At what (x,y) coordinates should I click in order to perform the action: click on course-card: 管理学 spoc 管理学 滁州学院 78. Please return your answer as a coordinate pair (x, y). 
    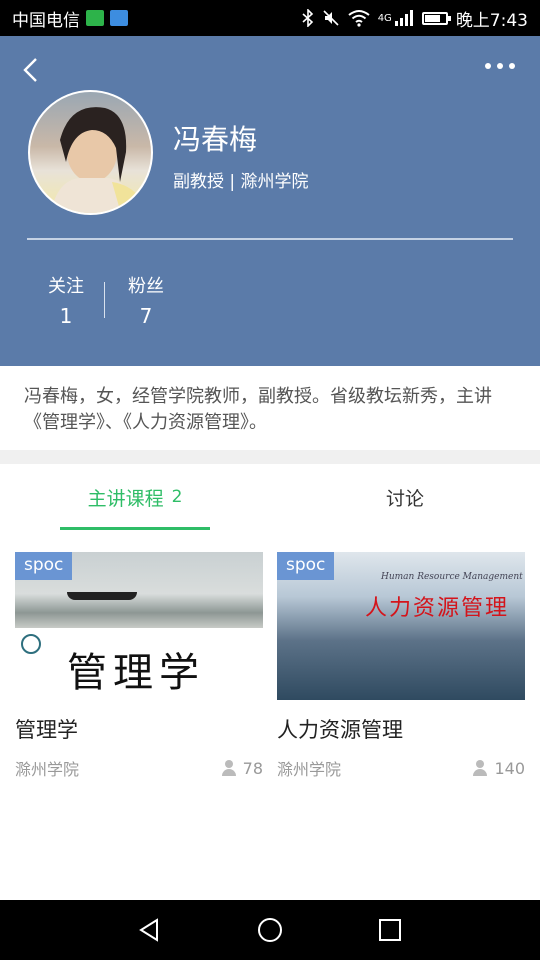
    Looking at the image, I should click on (139, 666).